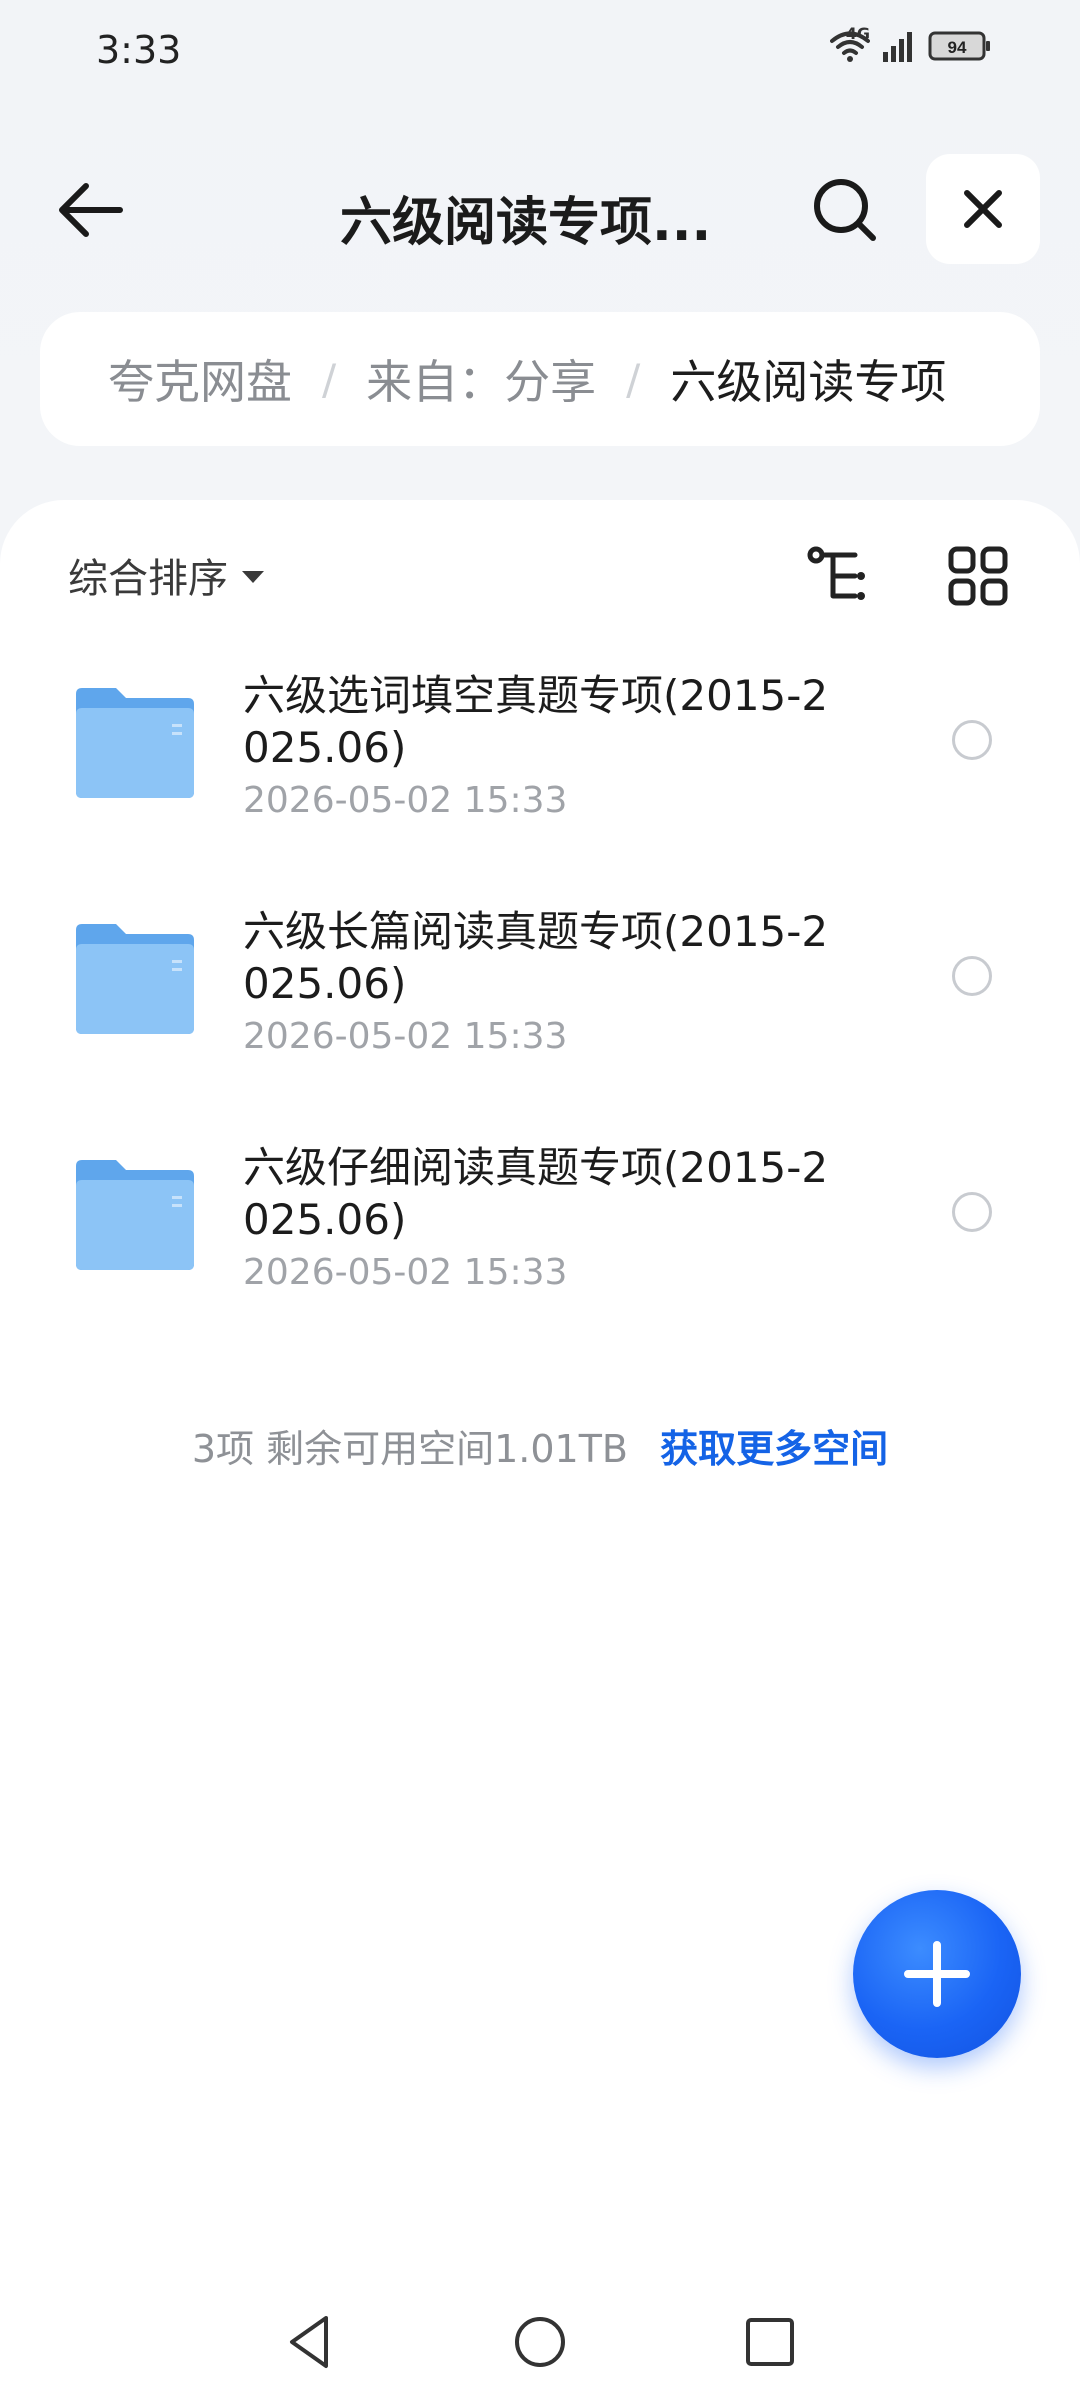 The width and height of the screenshot is (1080, 2400). I want to click on file-name: 六级选词填空真题专项(2015-2025.06), so click(536, 721).